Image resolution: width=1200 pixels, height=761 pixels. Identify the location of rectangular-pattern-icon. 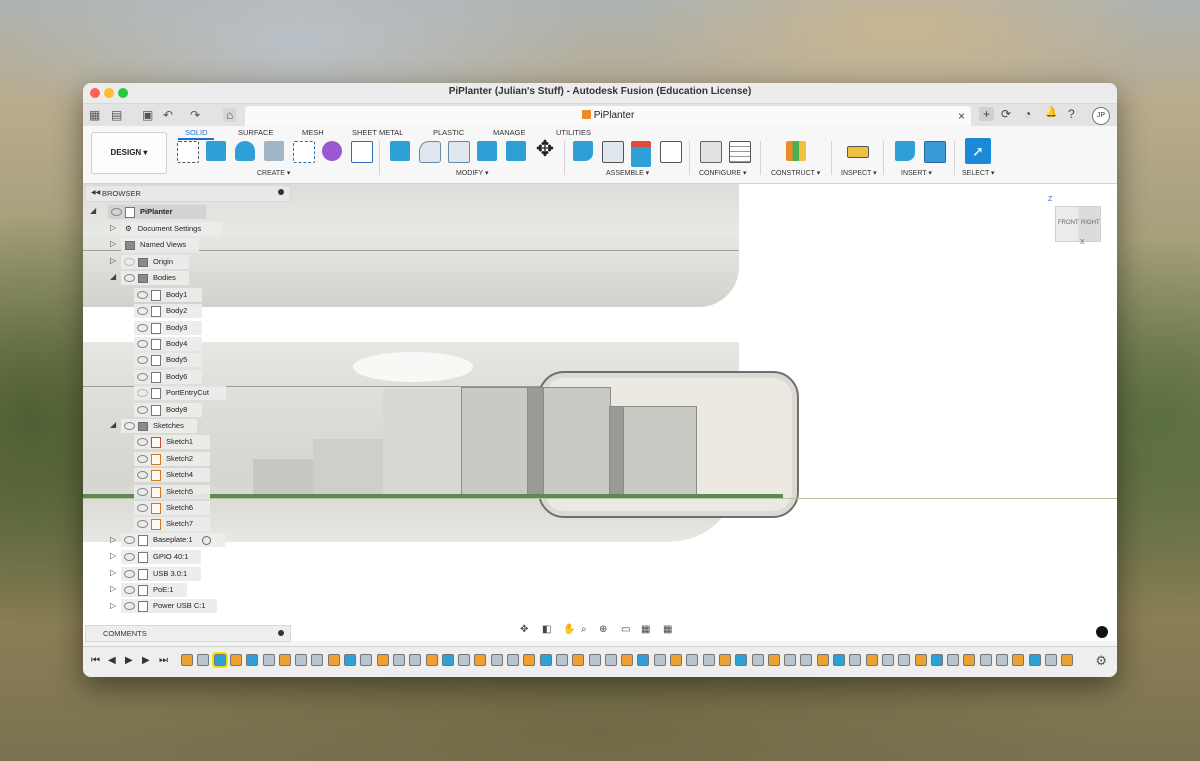
(304, 152).